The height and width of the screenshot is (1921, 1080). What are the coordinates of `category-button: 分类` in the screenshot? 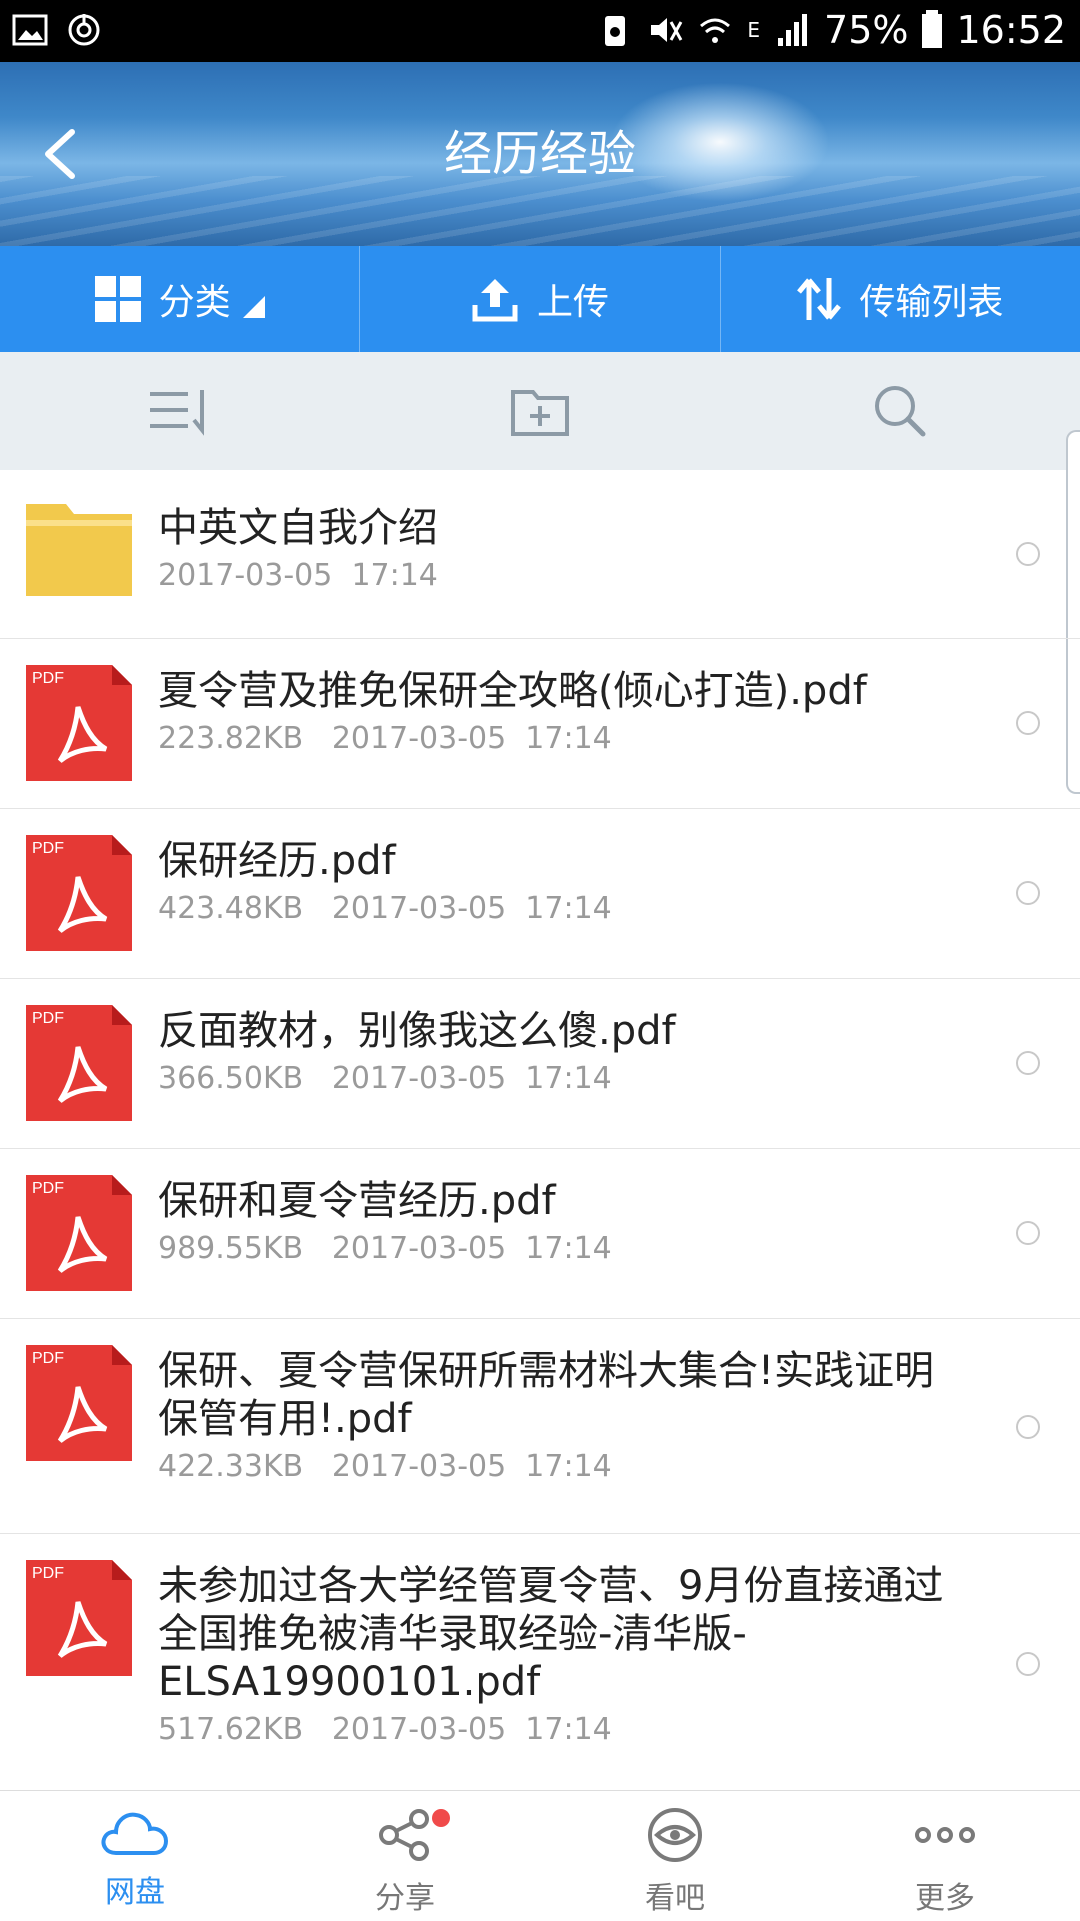 It's located at (180, 299).